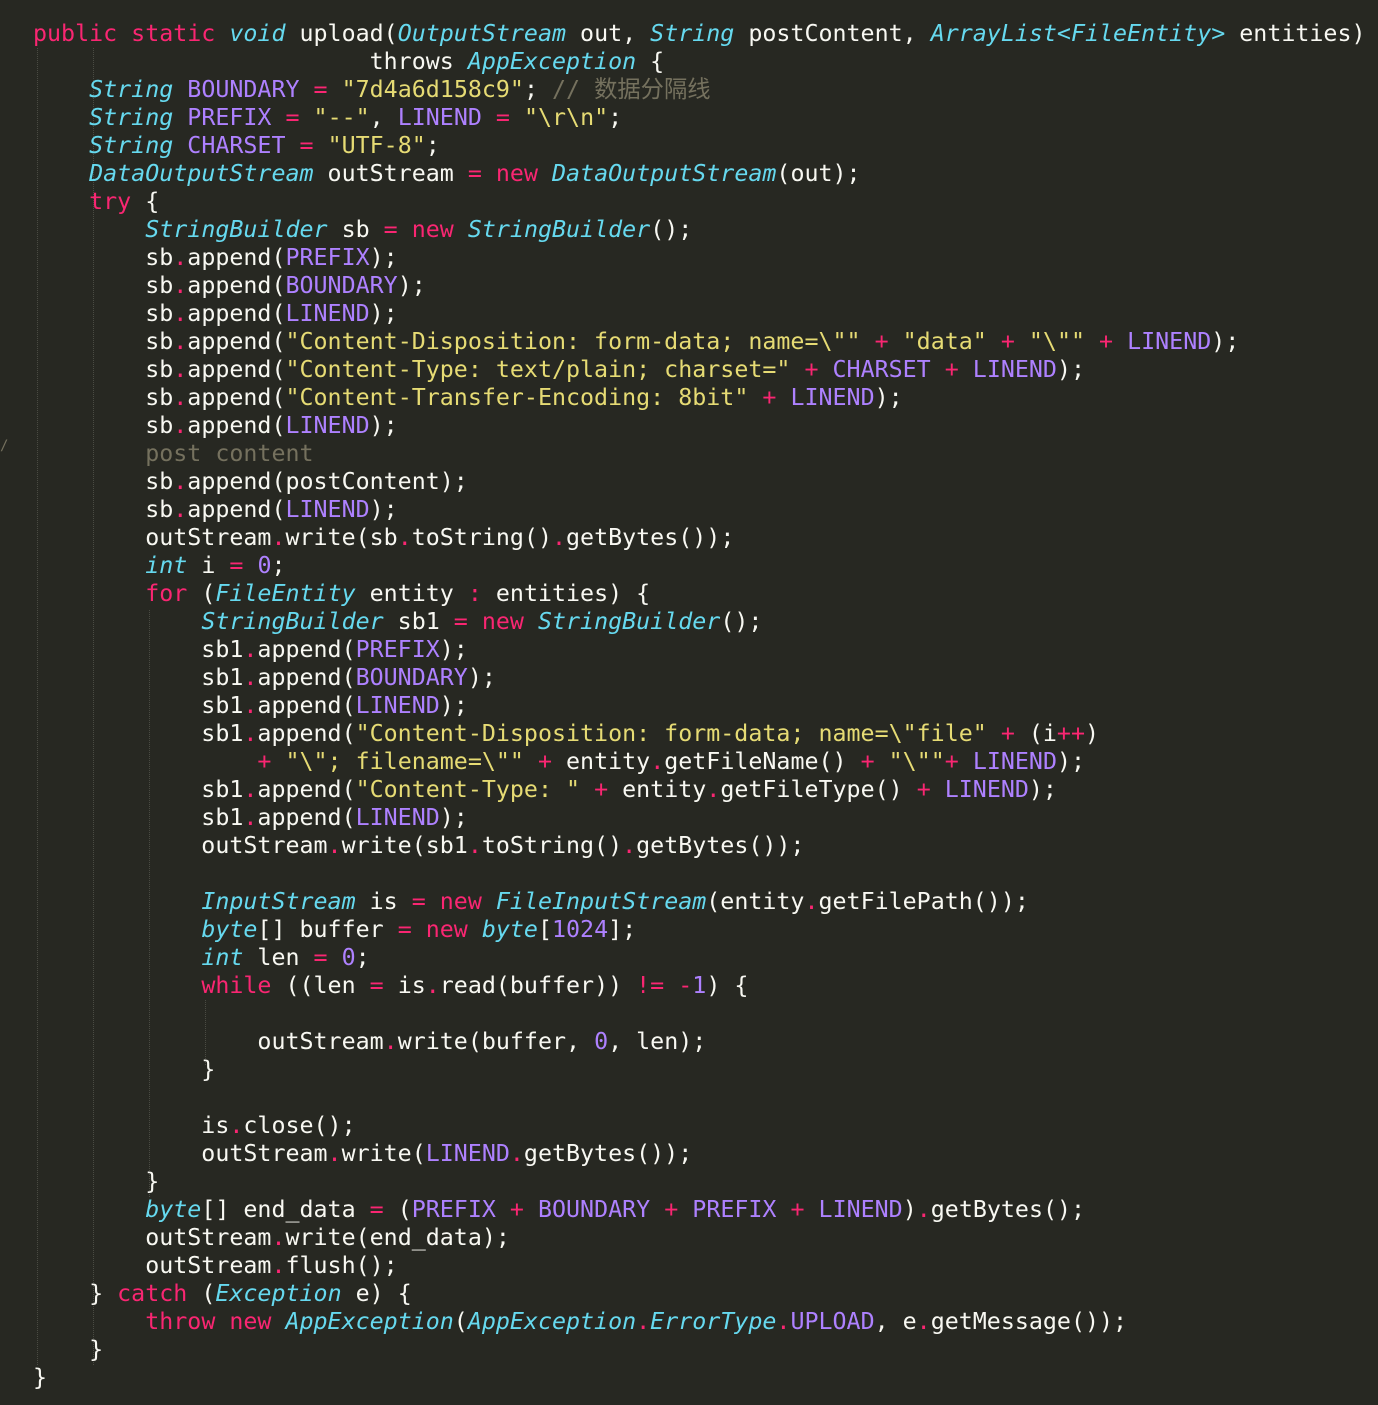 The width and height of the screenshot is (1378, 1405). I want to click on plain-token: flush();, so click(341, 1265).